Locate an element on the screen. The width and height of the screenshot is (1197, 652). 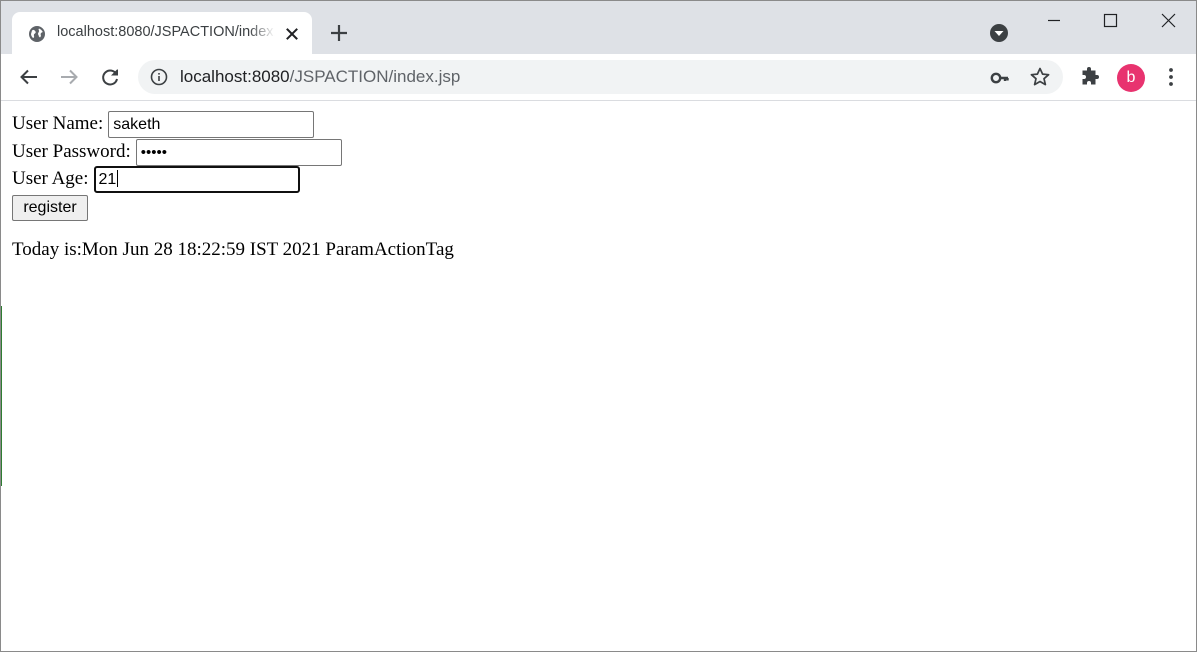
key-icon is located at coordinates (1000, 78).